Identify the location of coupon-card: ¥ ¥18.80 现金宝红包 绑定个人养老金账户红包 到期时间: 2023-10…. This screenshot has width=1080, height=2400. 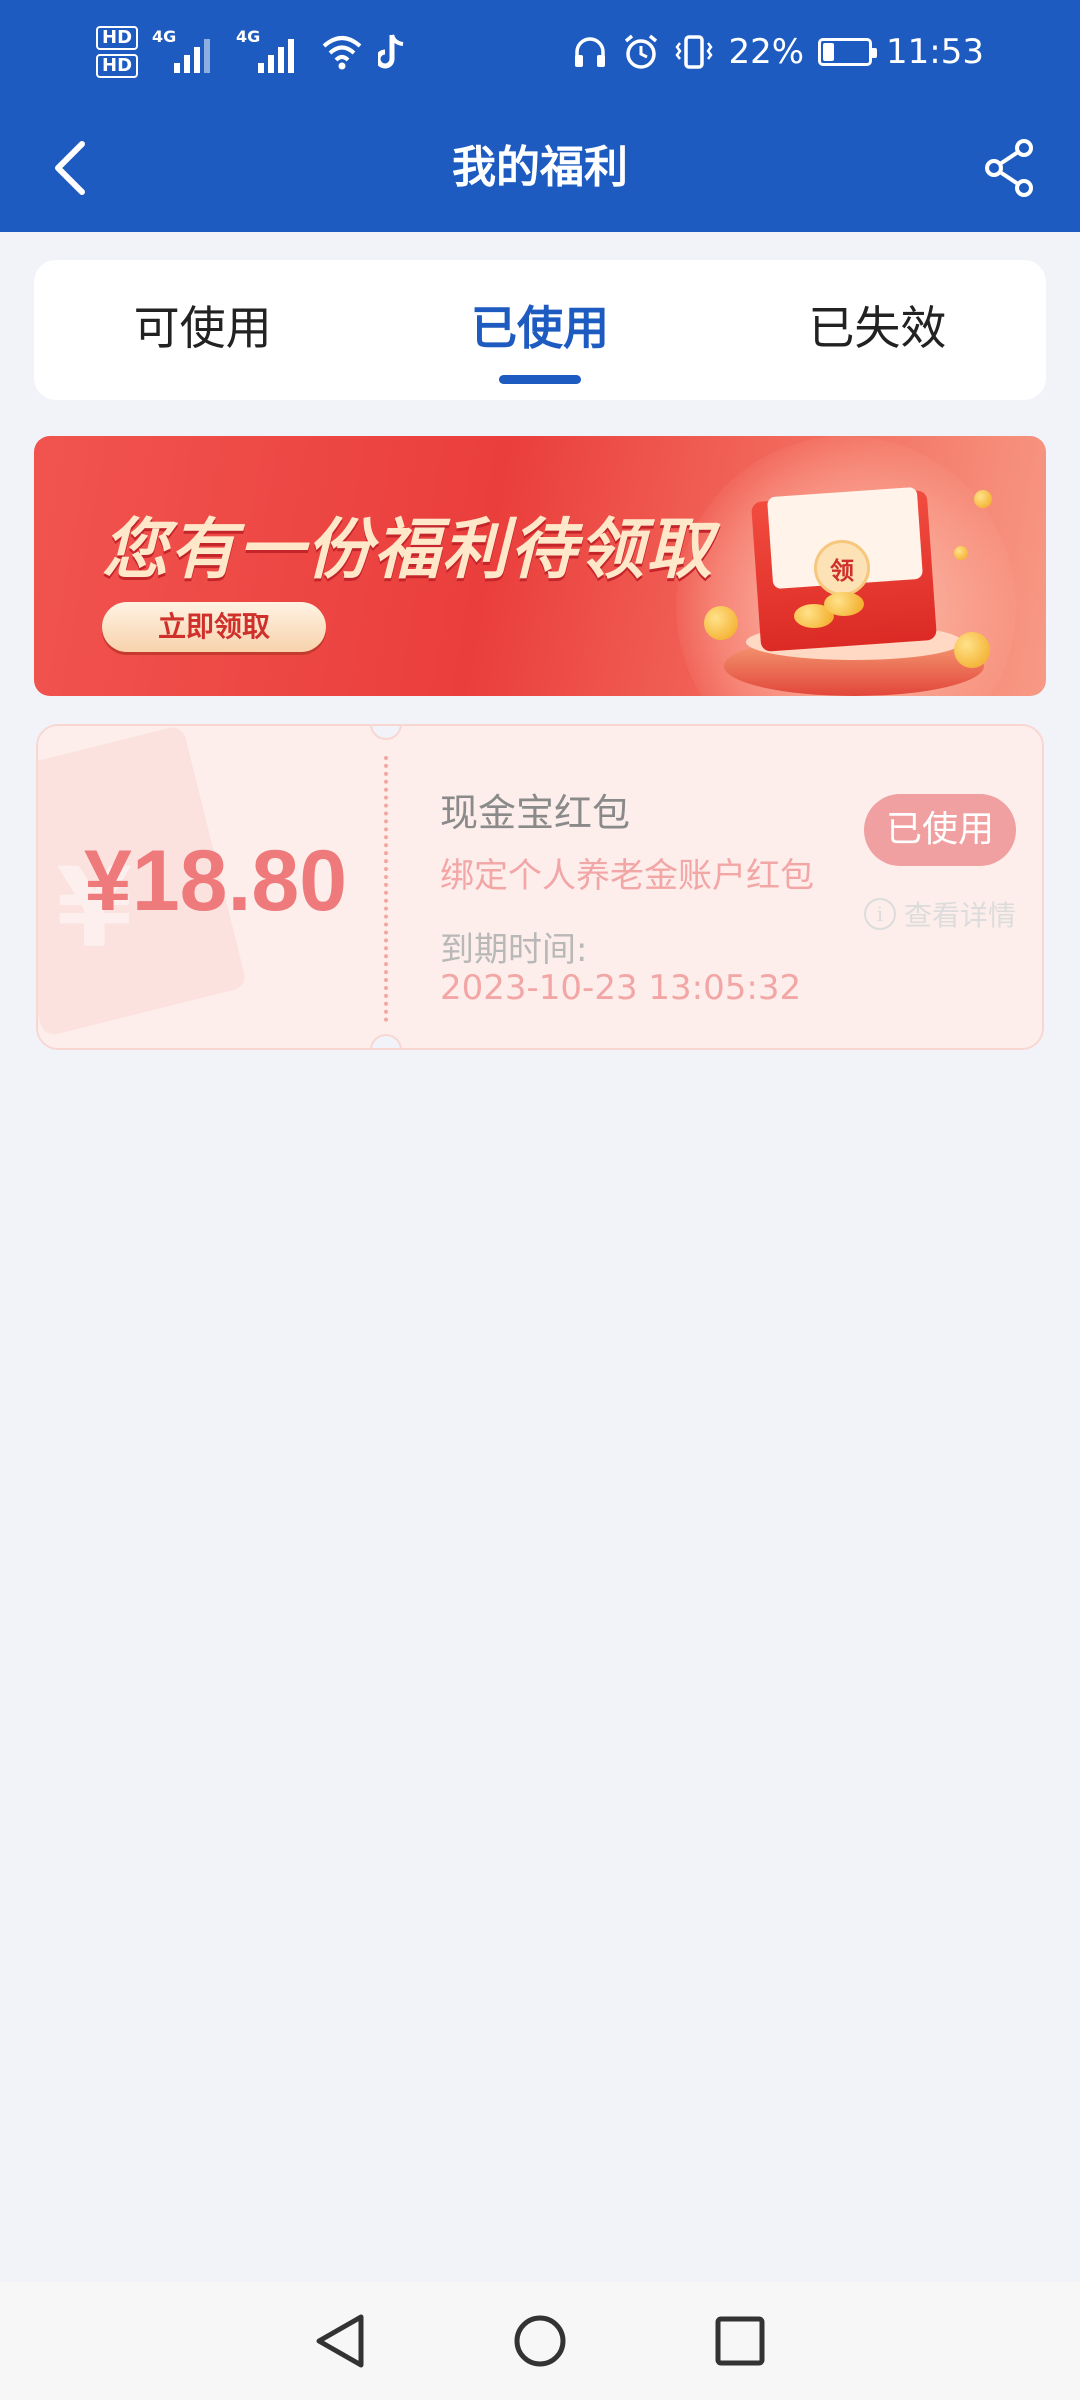
(540, 887).